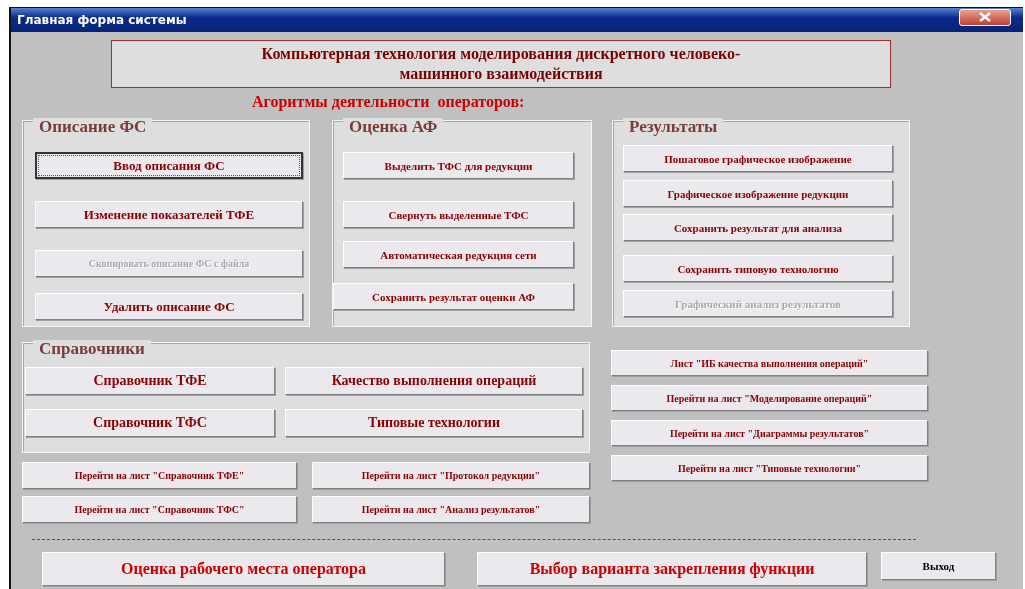 This screenshot has width=1025, height=589. Describe the element at coordinates (169, 214) in the screenshot. I see `action-button: Изменение показателей ТФЕ` at that location.